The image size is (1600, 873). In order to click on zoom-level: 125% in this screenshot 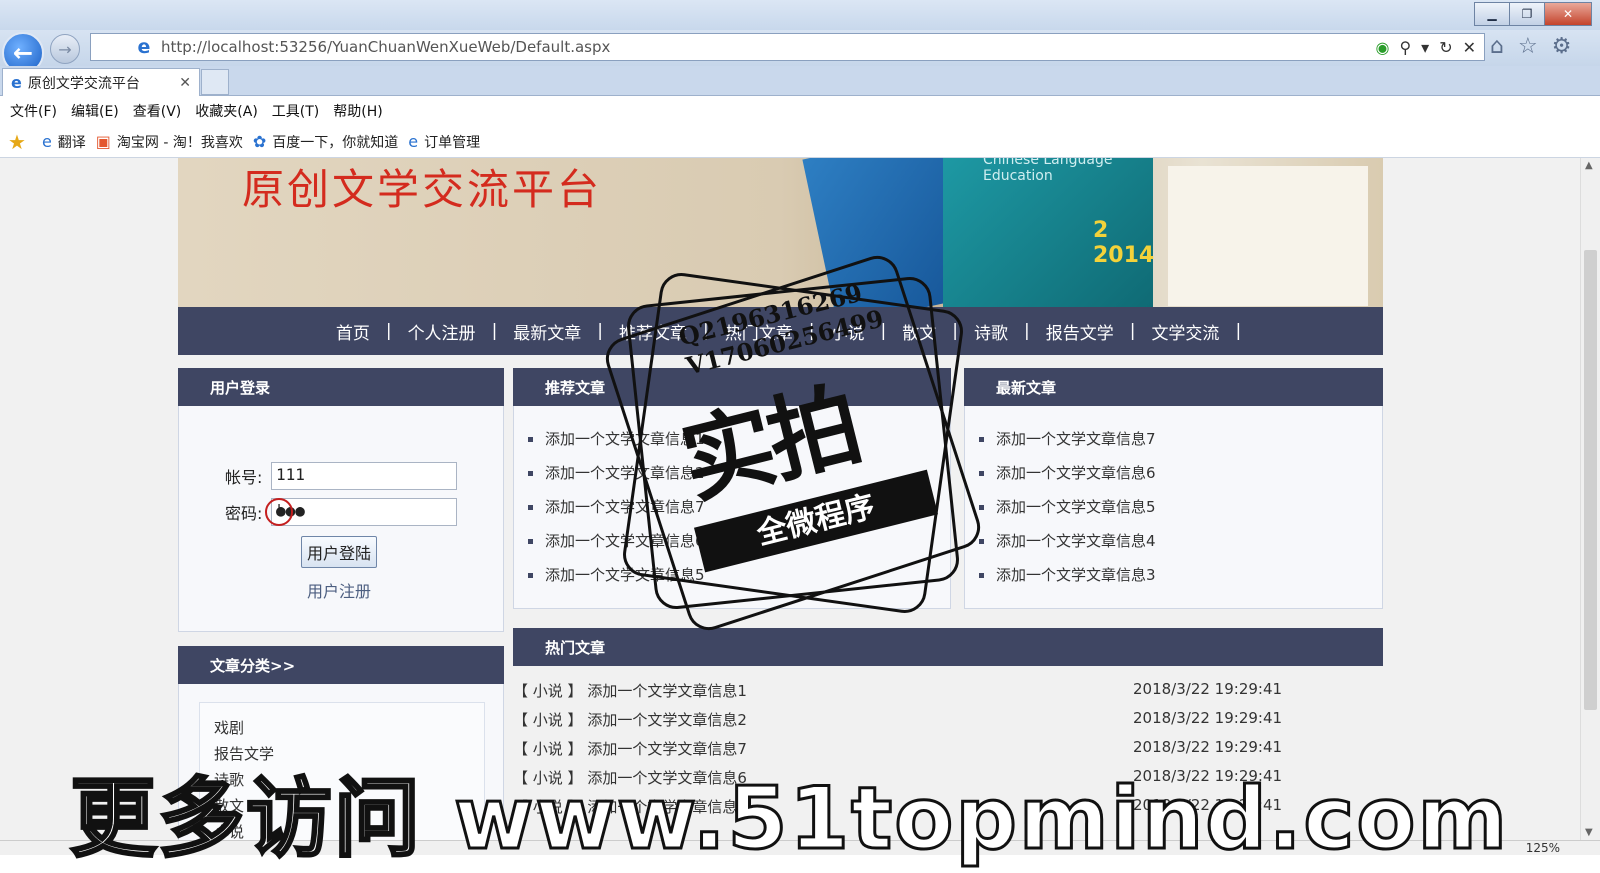, I will do `click(1543, 848)`.